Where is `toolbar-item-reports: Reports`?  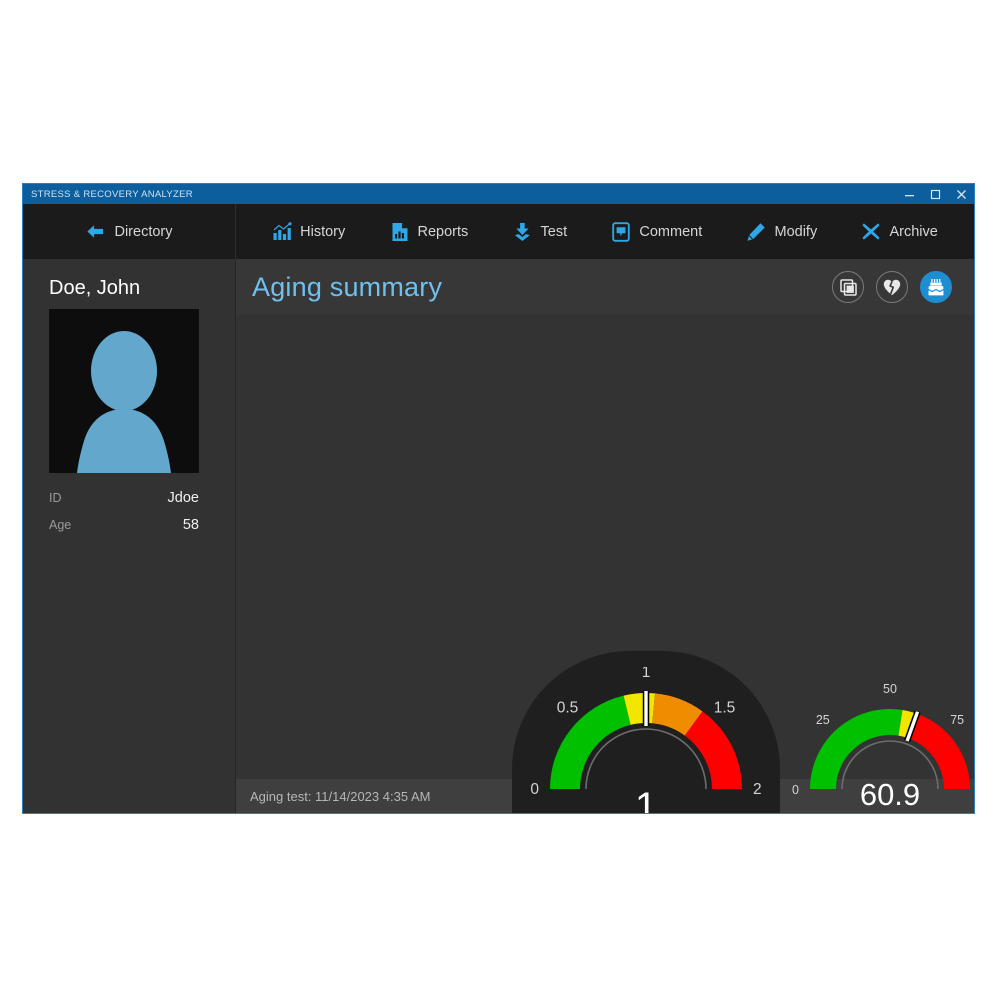
toolbar-item-reports: Reports is located at coordinates (429, 232).